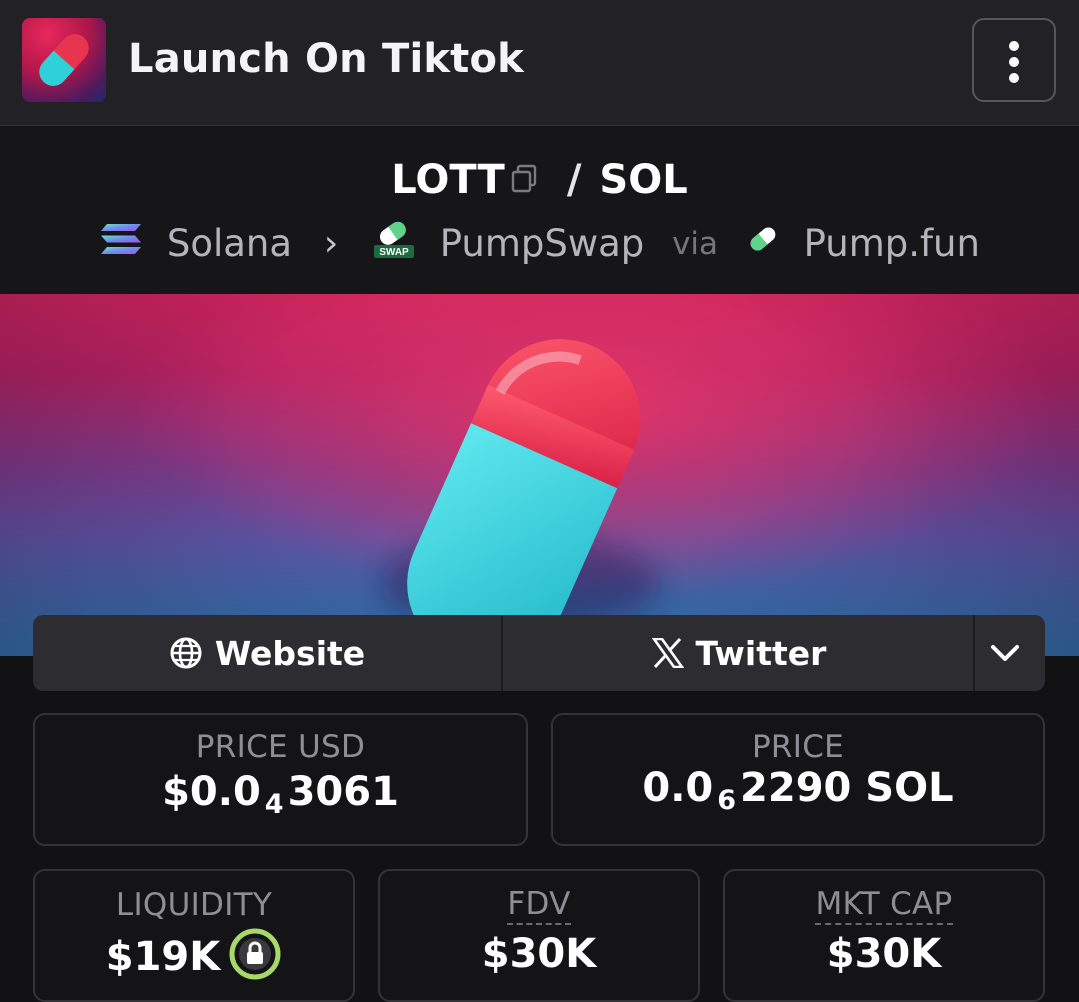 This screenshot has width=1079, height=1002. I want to click on pair-title: LOTT / SOL, so click(539, 179).